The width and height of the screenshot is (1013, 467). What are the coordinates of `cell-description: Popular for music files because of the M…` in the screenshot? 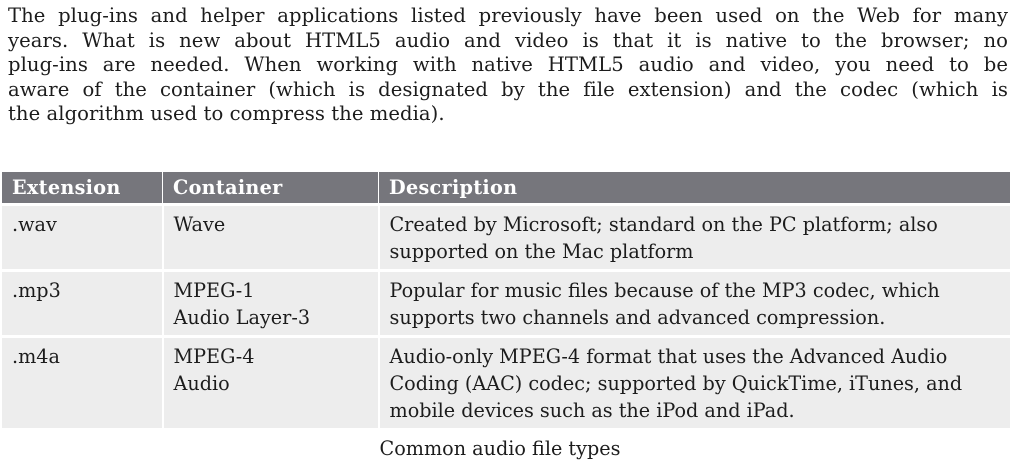 It's located at (694, 303).